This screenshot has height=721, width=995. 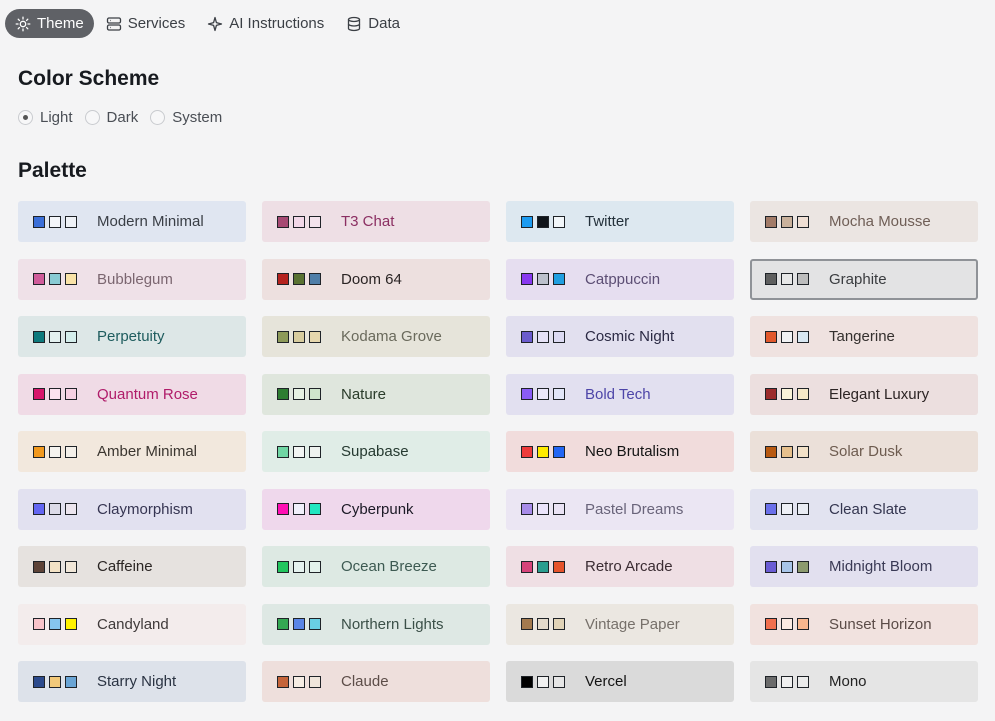 I want to click on palette-label: Cyberpunk, so click(x=377, y=509).